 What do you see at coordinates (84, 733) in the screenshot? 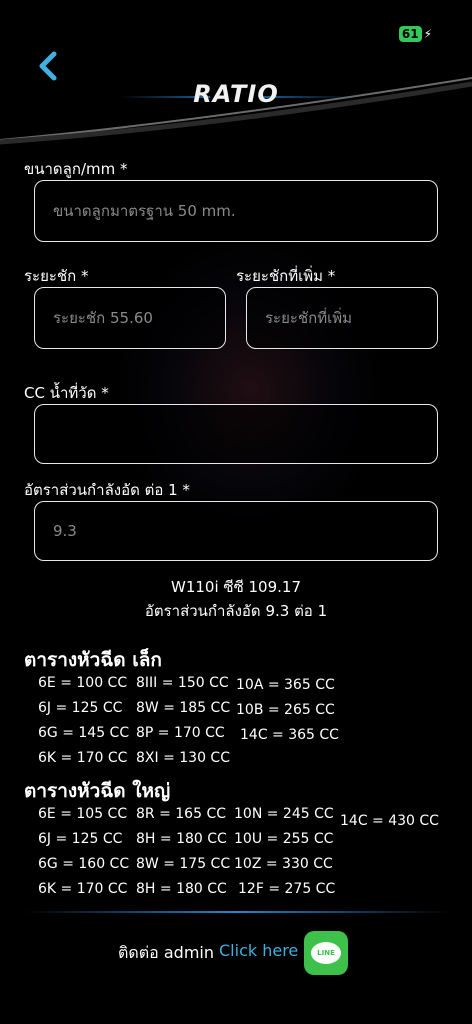
I see `small-nozzle-item: 6G = 145 CC` at bounding box center [84, 733].